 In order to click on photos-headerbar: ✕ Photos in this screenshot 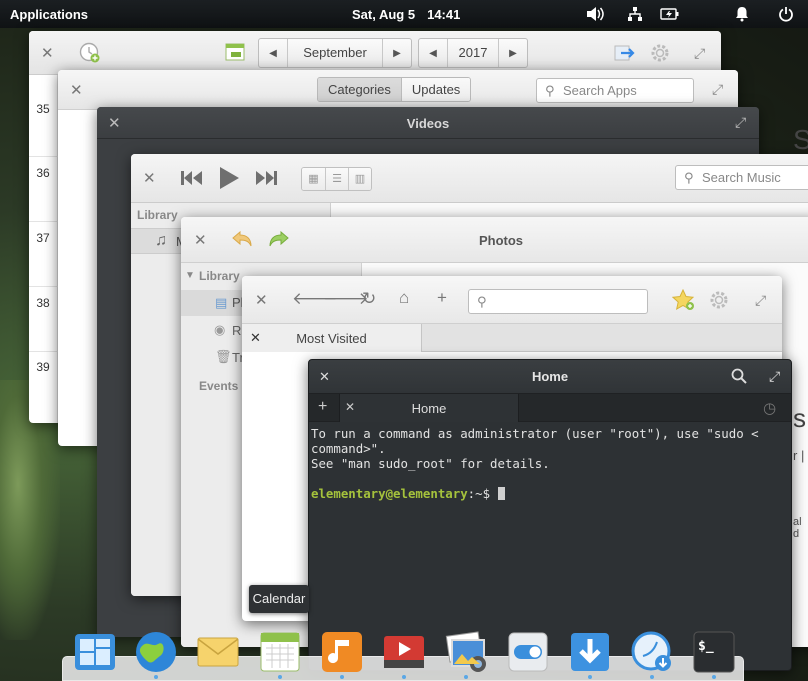, I will do `click(494, 240)`.